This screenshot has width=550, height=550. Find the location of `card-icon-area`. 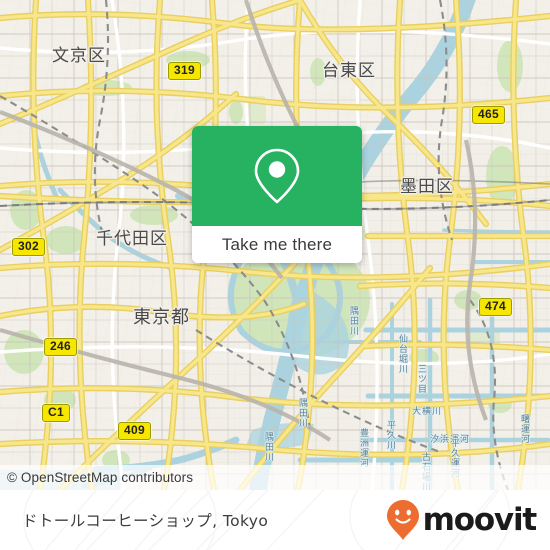

card-icon-area is located at coordinates (277, 176).